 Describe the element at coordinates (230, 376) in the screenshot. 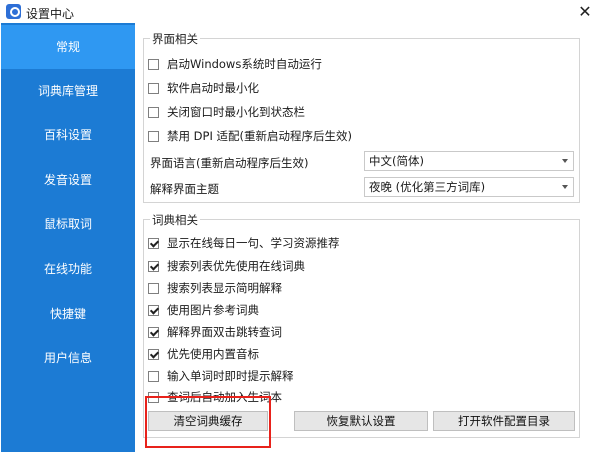

I see `option-label: 输入单词时即时提示解释` at that location.